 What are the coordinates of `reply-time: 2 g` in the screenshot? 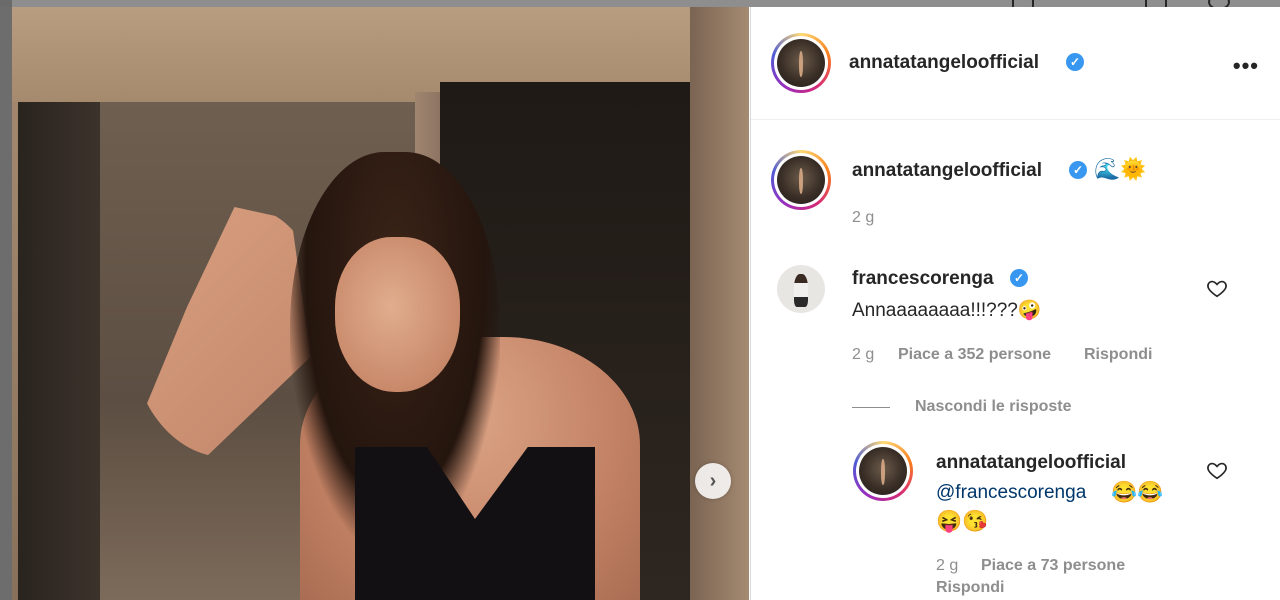 It's located at (947, 566).